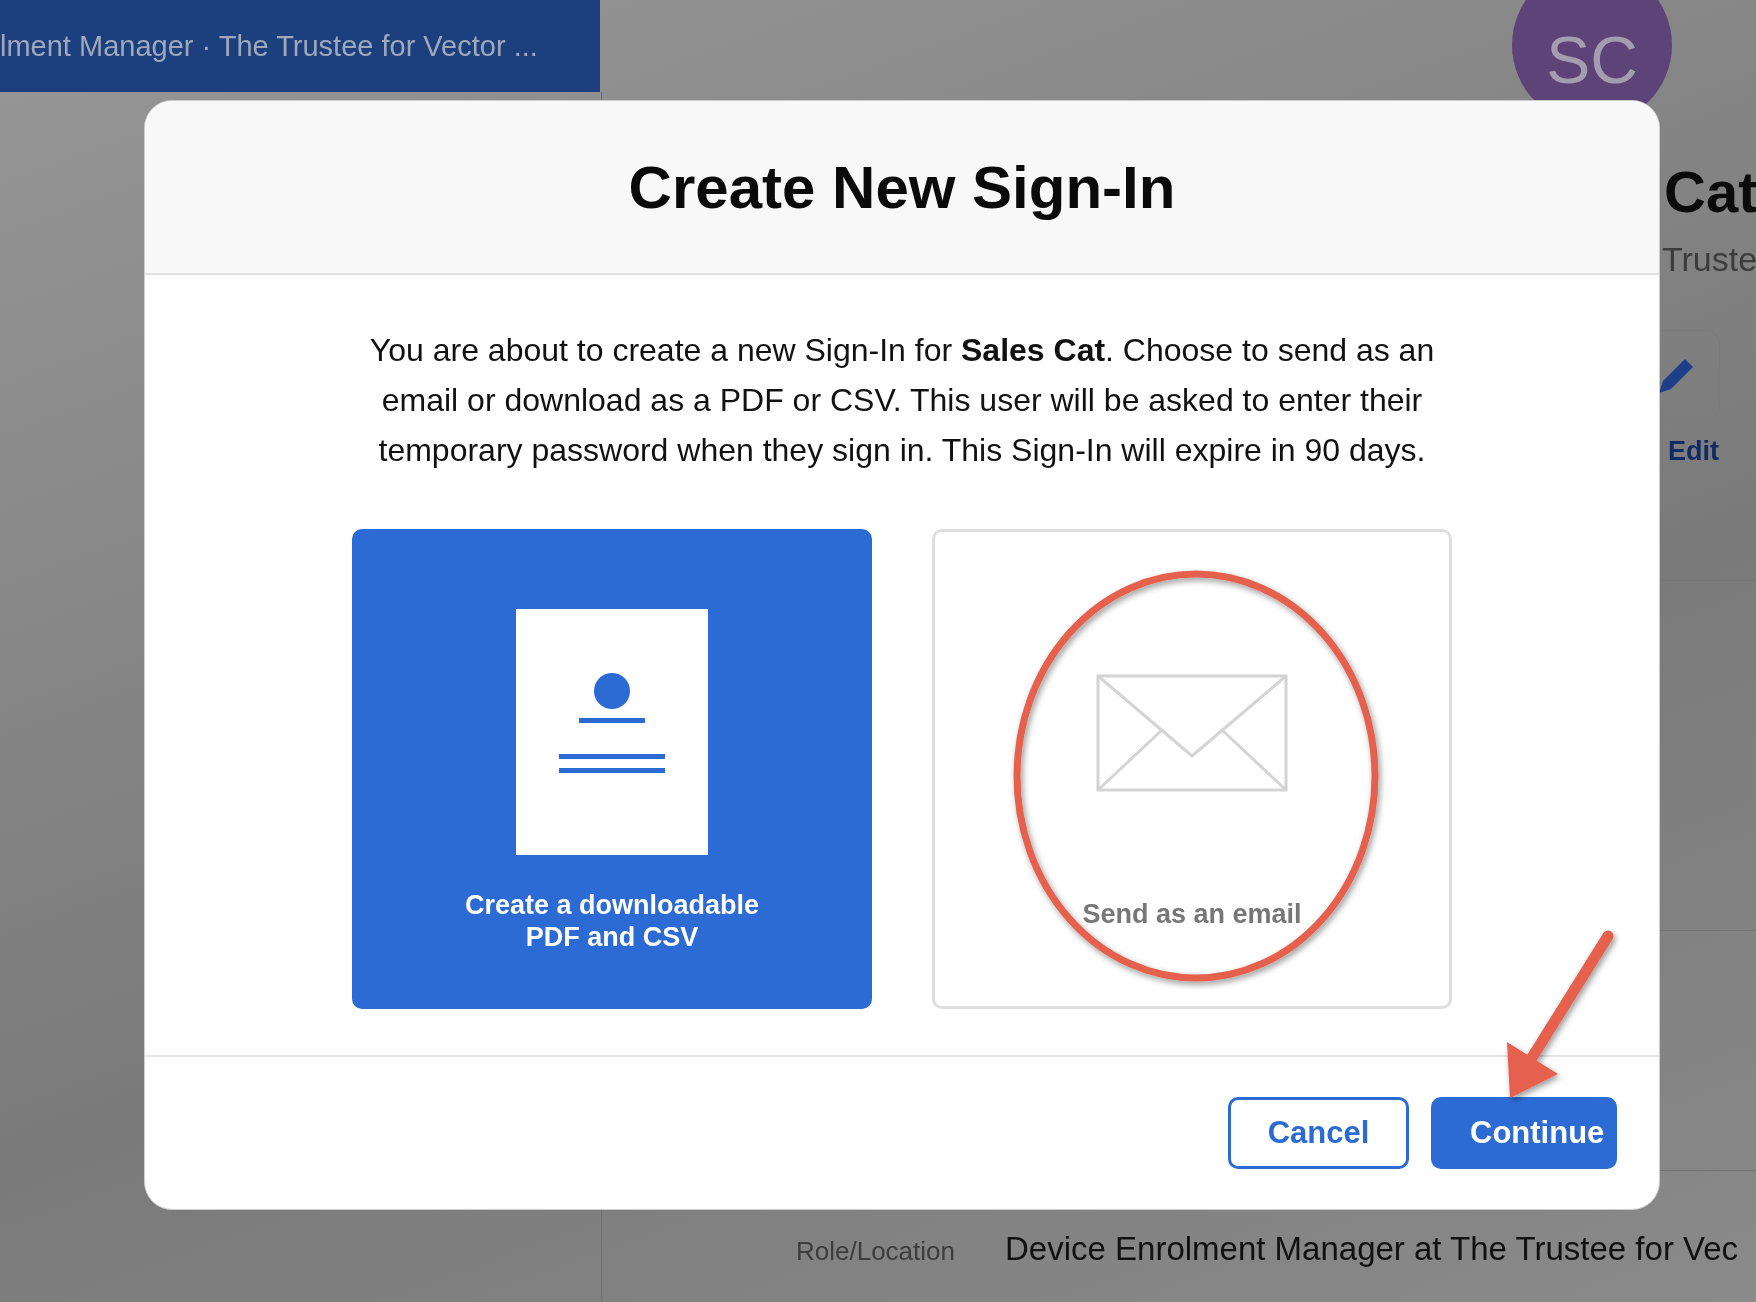 Image resolution: width=1756 pixels, height=1302 pixels. I want to click on profile-subtitle: Truste, so click(1709, 259).